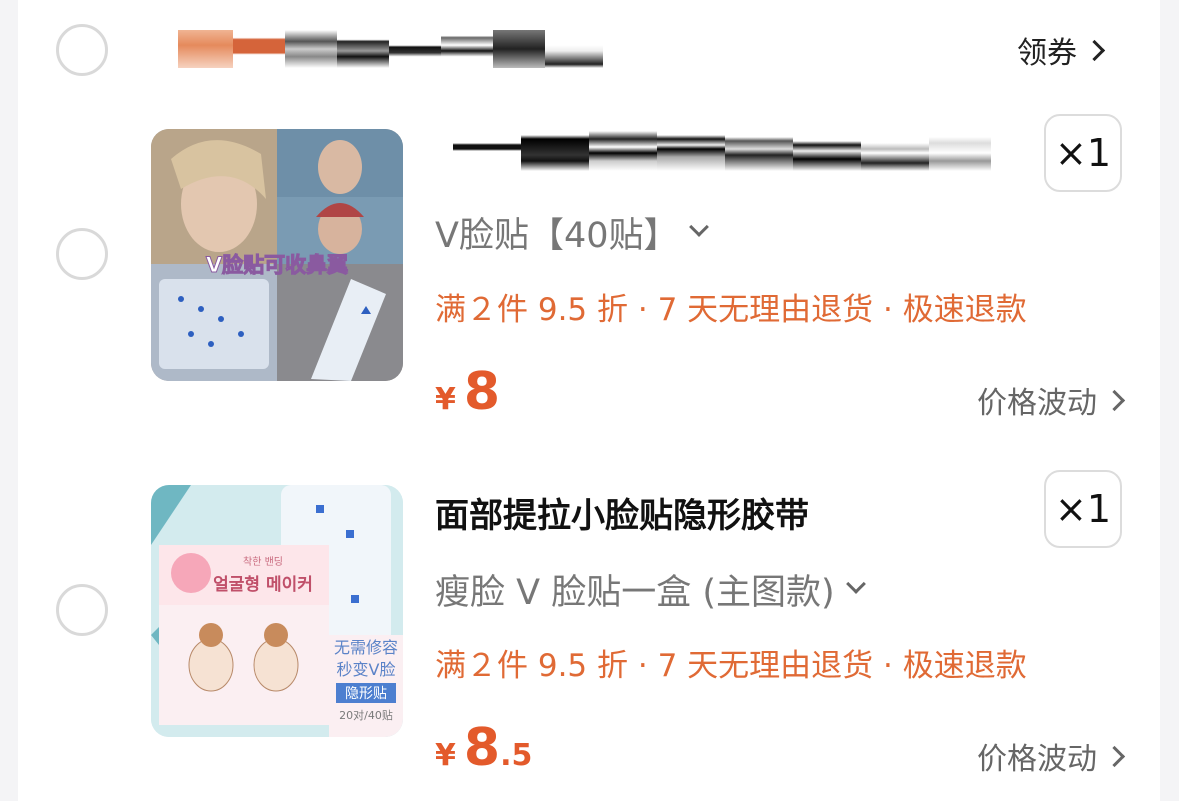  What do you see at coordinates (1047, 53) in the screenshot?
I see `coupon-label: 领券` at bounding box center [1047, 53].